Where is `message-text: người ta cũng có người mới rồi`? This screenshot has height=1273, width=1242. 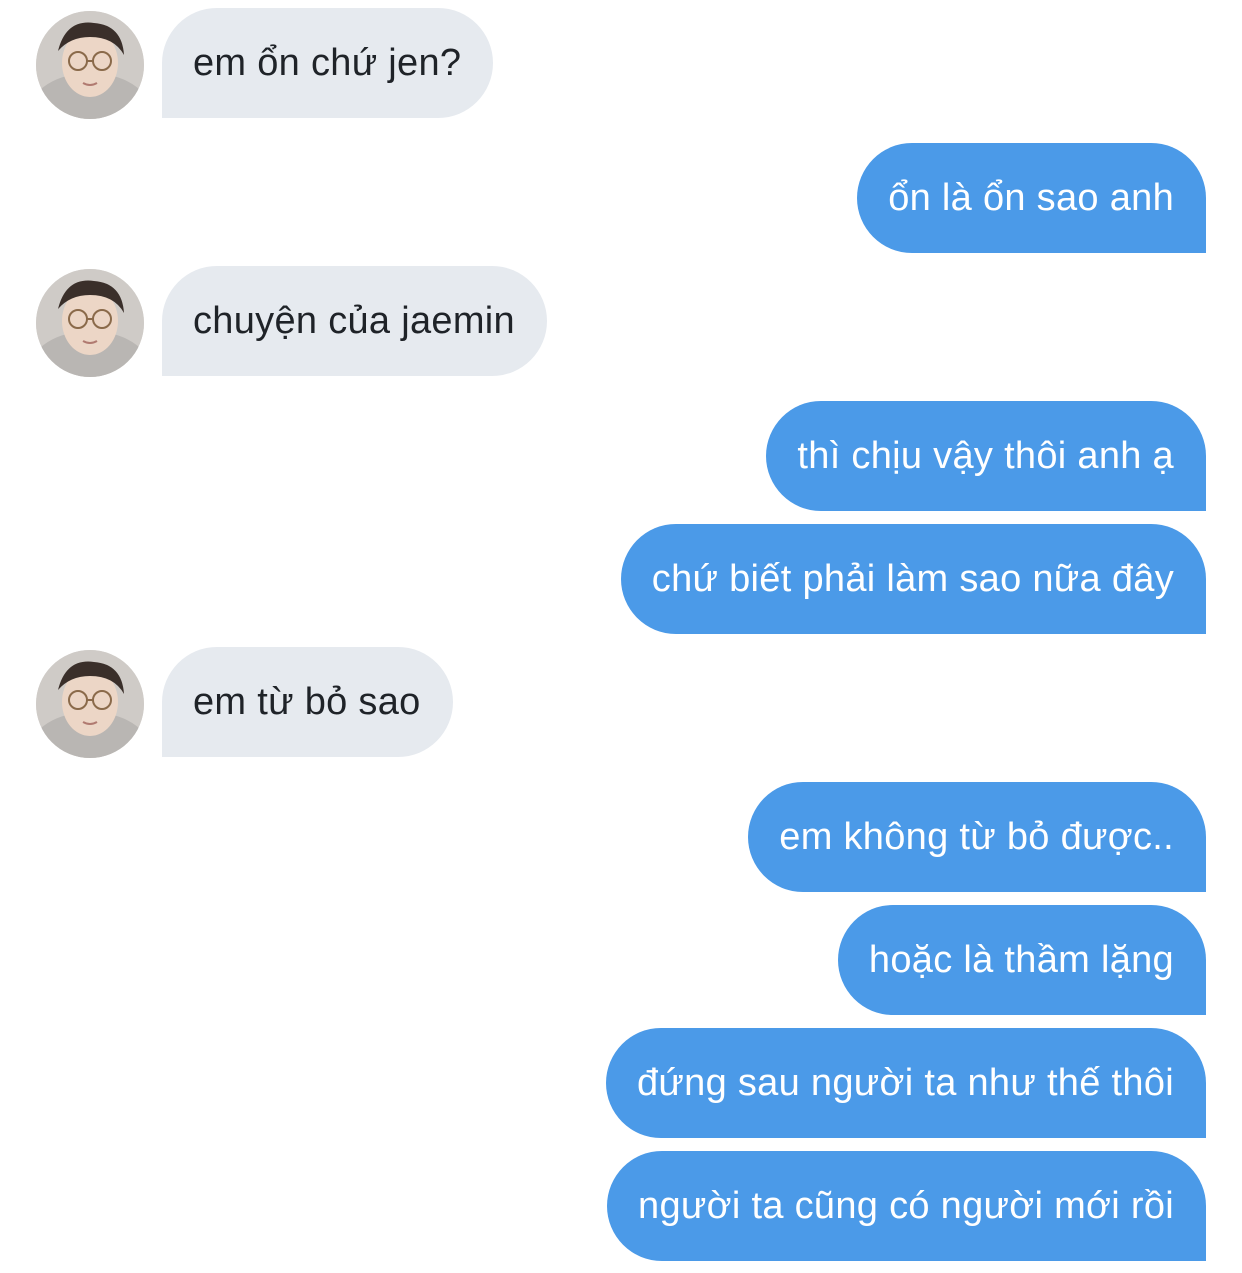 message-text: người ta cũng có người mới rồi is located at coordinates (906, 1206).